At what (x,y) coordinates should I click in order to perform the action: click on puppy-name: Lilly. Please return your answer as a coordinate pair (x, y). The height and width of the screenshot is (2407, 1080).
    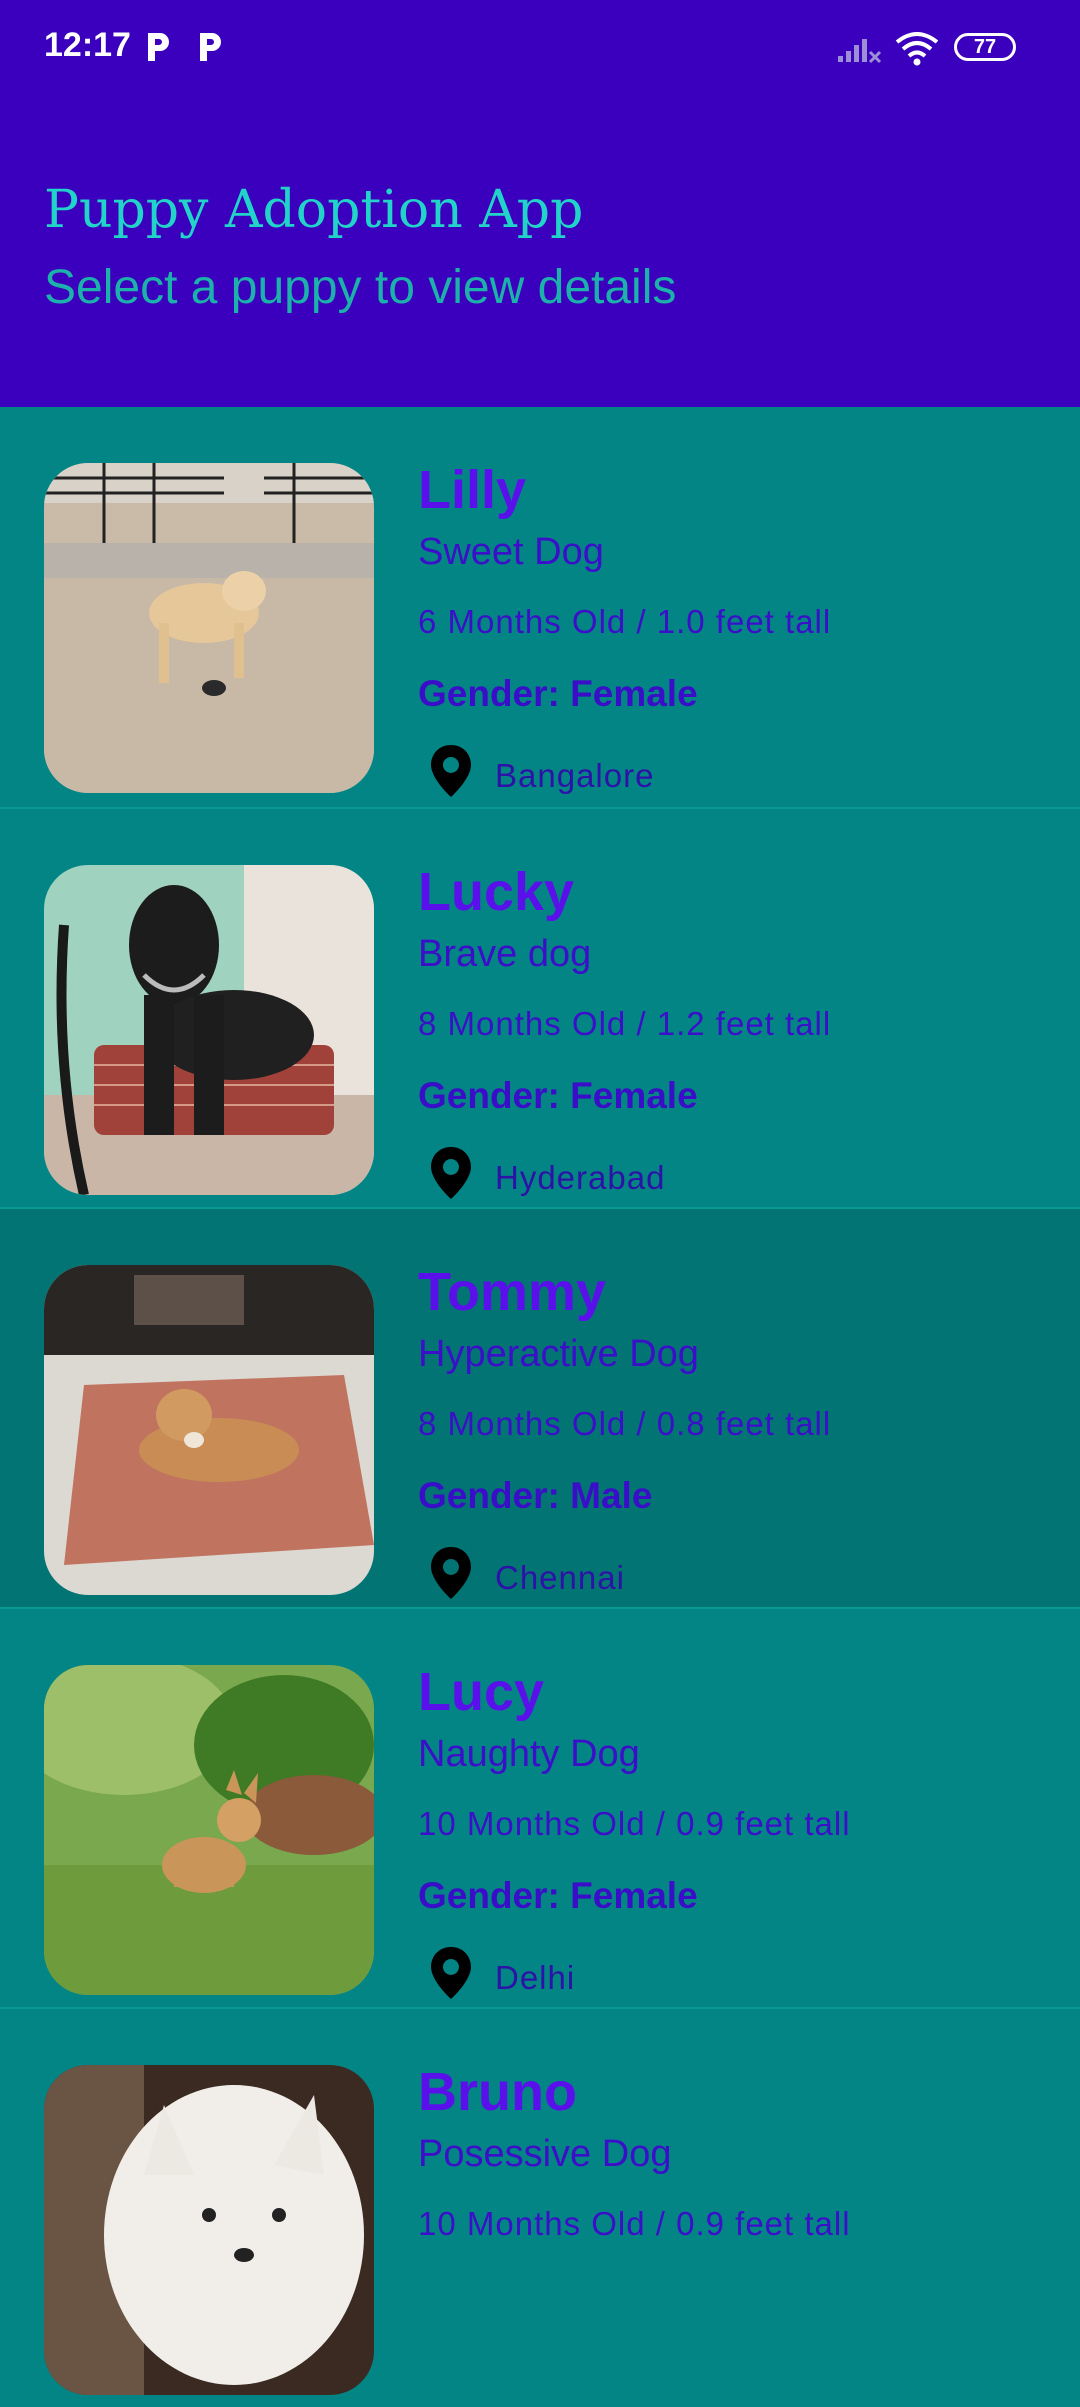
    Looking at the image, I should click on (472, 490).